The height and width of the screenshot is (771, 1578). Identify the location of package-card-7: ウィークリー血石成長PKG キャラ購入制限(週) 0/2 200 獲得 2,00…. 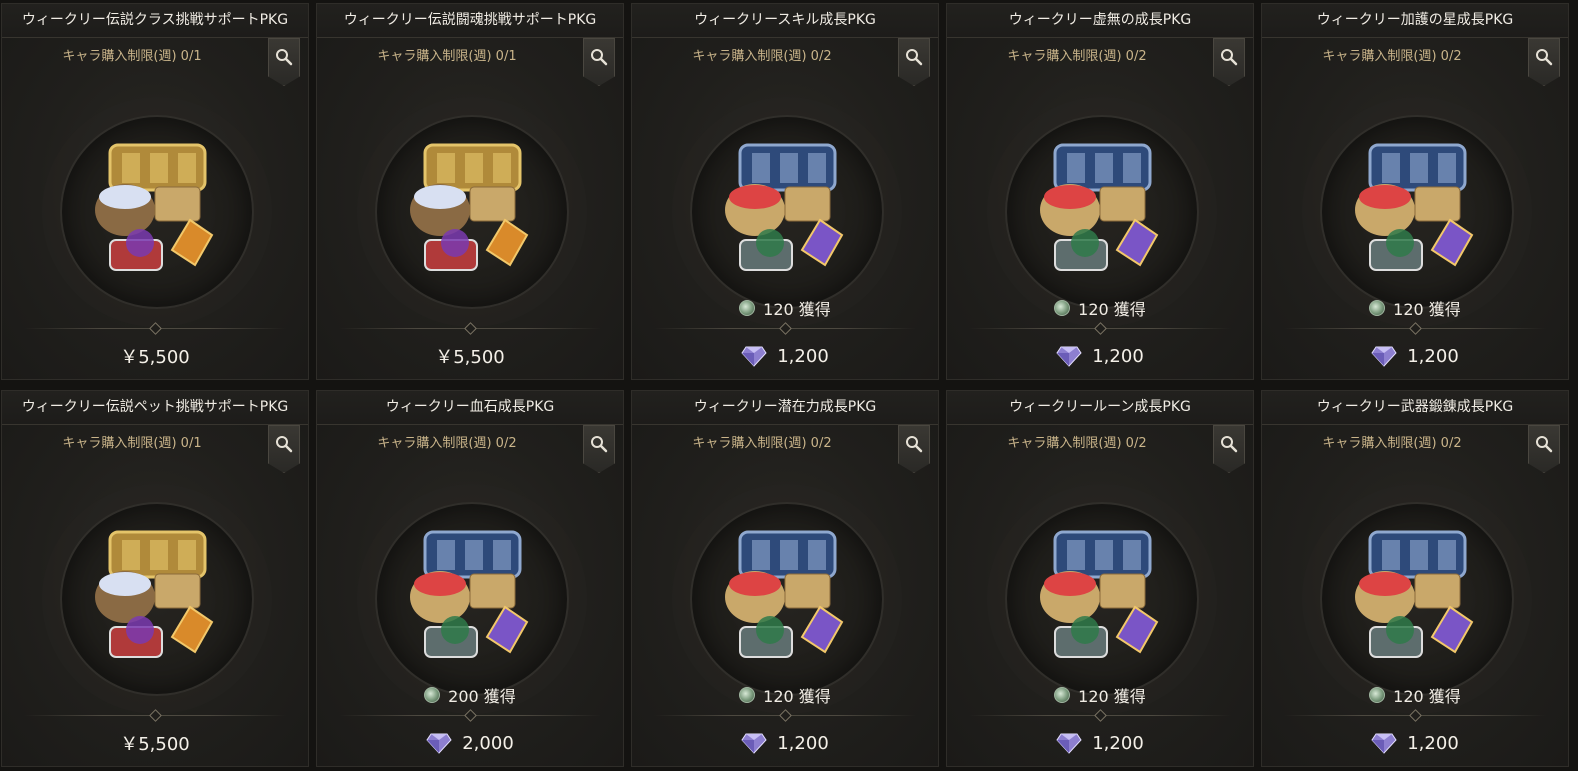
(470, 578).